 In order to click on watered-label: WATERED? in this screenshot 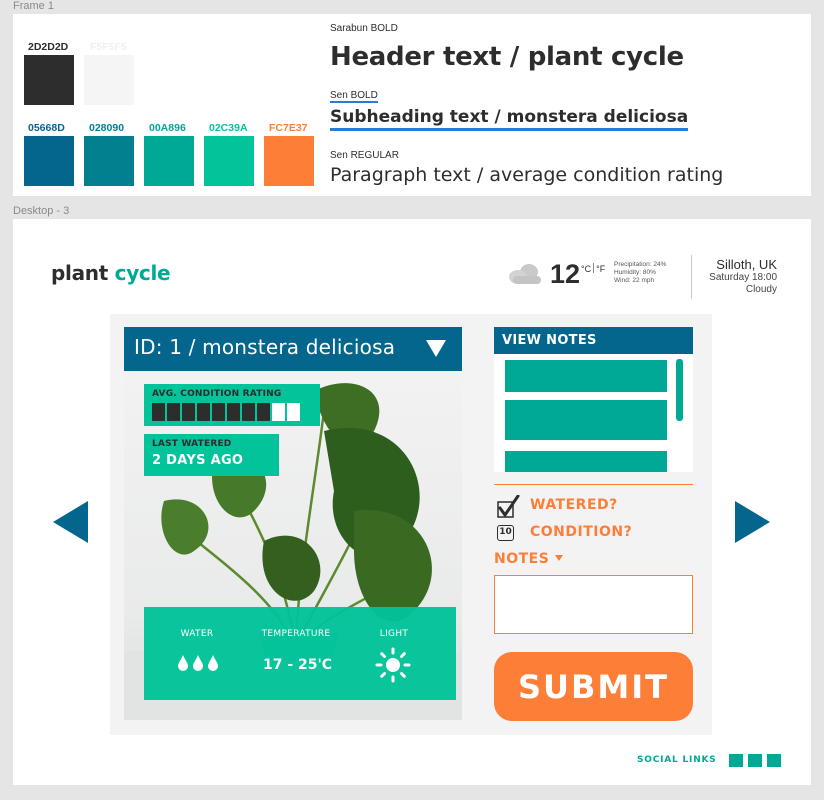, I will do `click(574, 505)`.